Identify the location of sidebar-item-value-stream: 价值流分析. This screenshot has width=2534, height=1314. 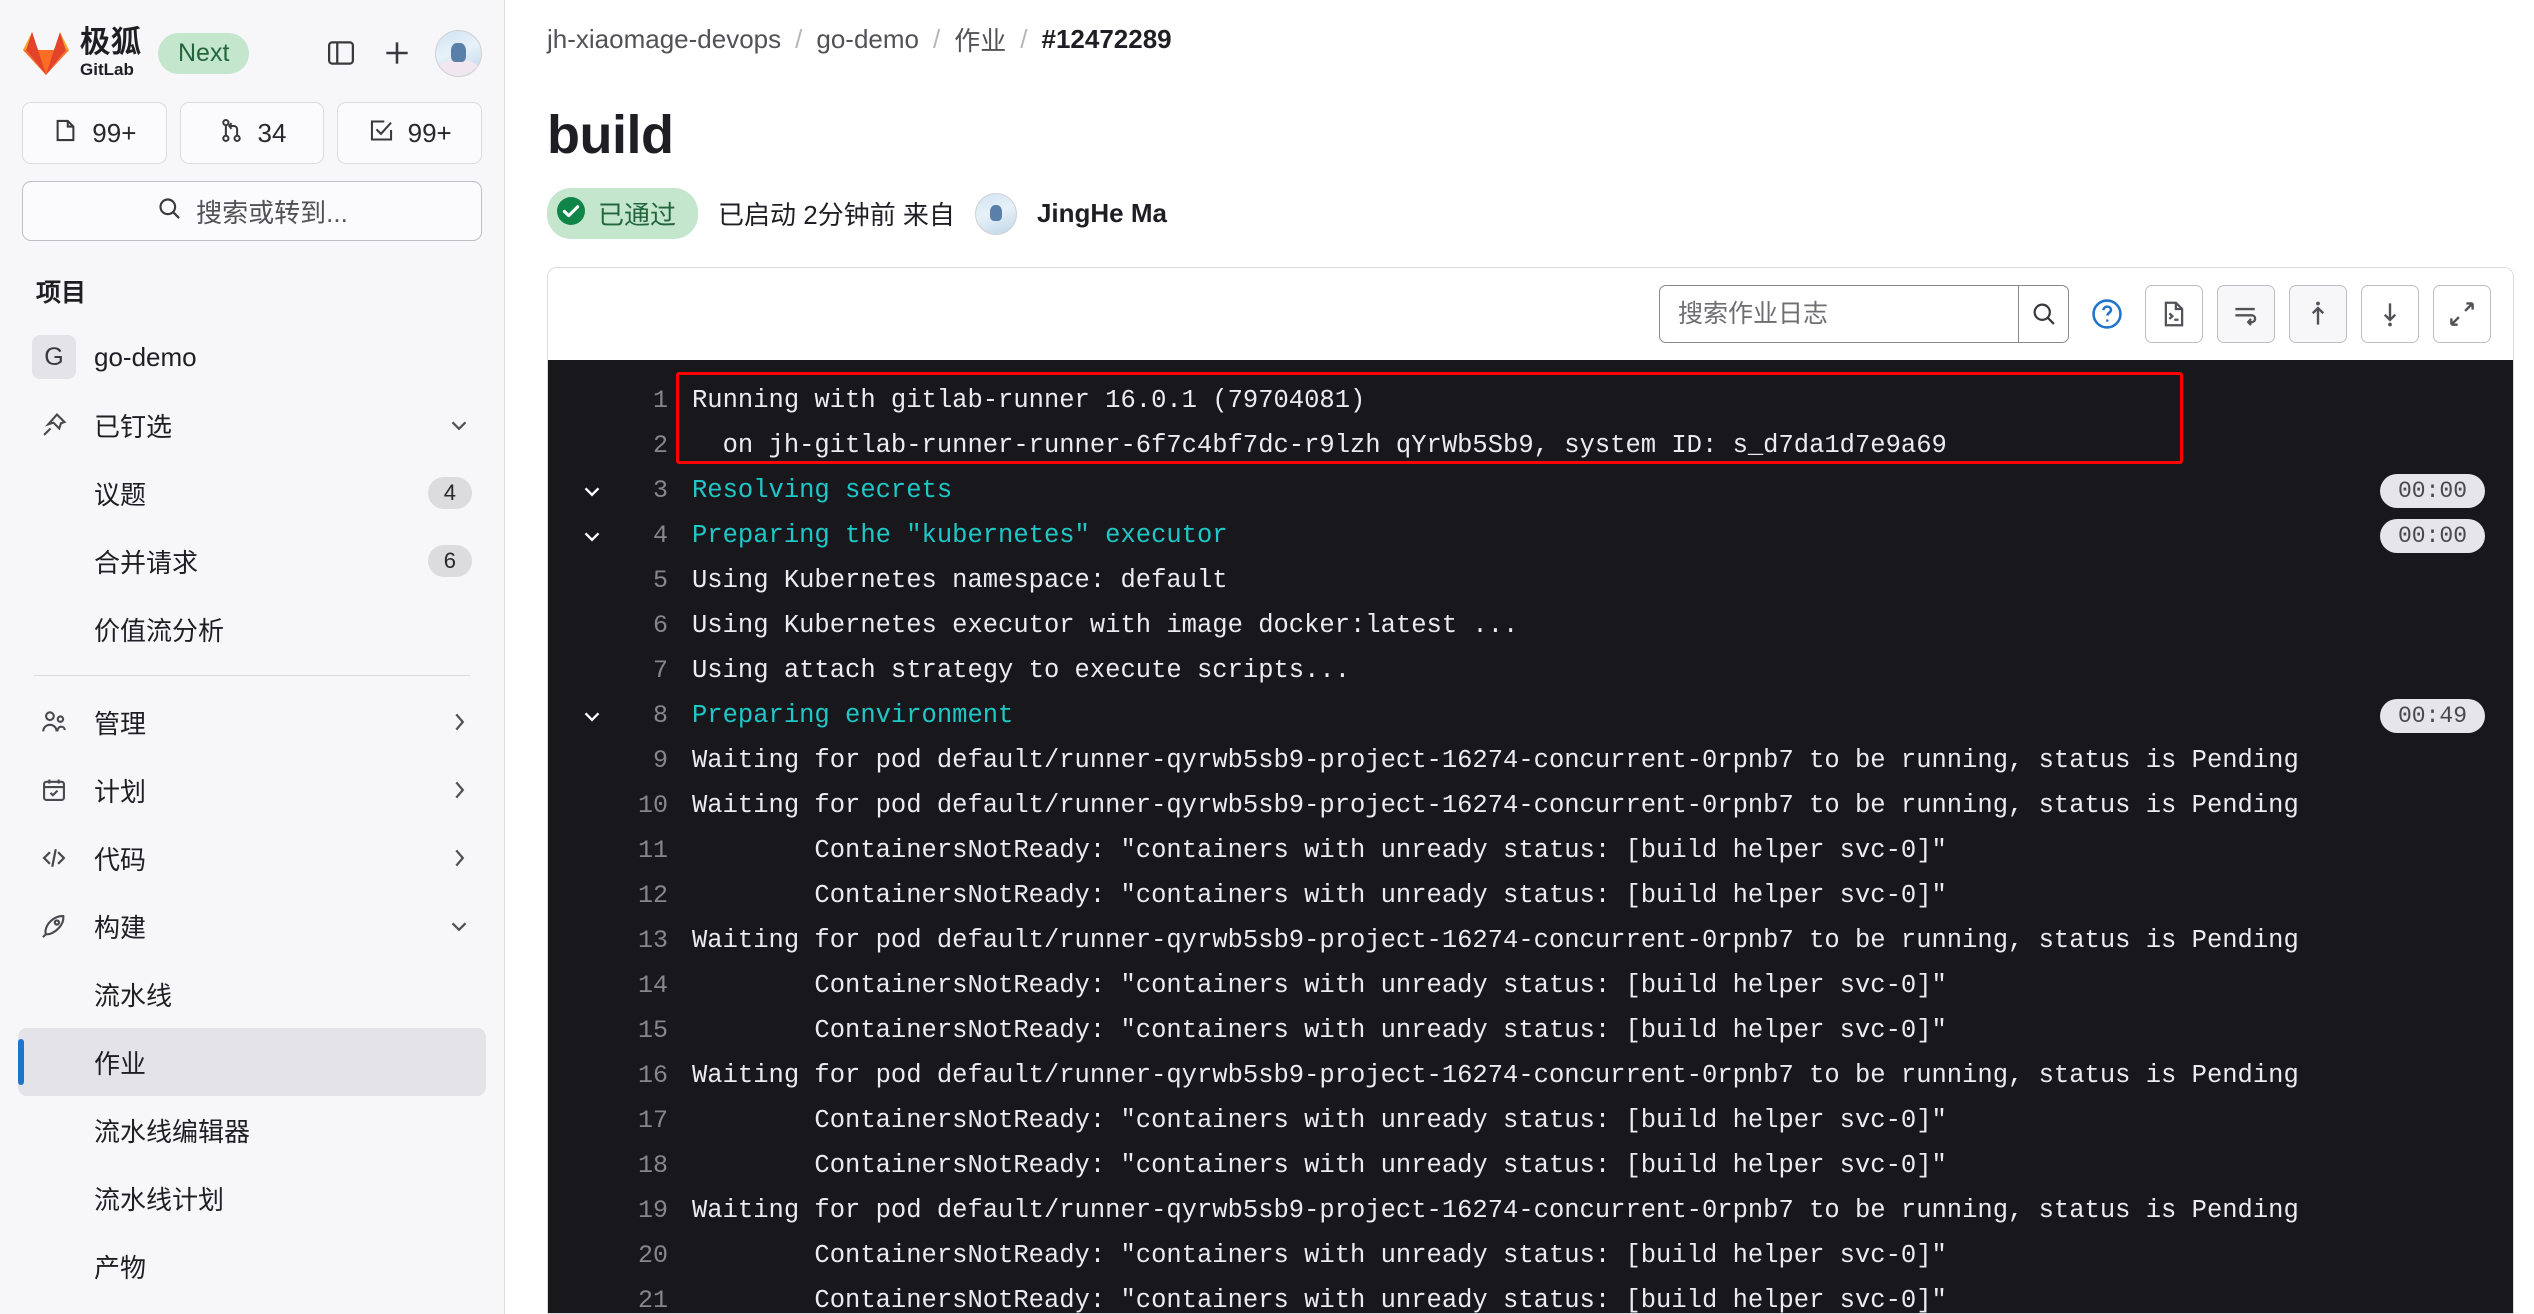
(252, 629).